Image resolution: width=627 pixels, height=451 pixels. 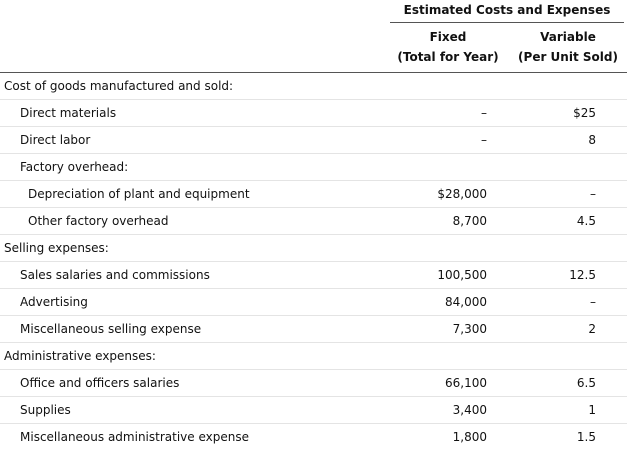 What do you see at coordinates (134, 437) in the screenshot?
I see `row-label: Miscellaneous administrative expense` at bounding box center [134, 437].